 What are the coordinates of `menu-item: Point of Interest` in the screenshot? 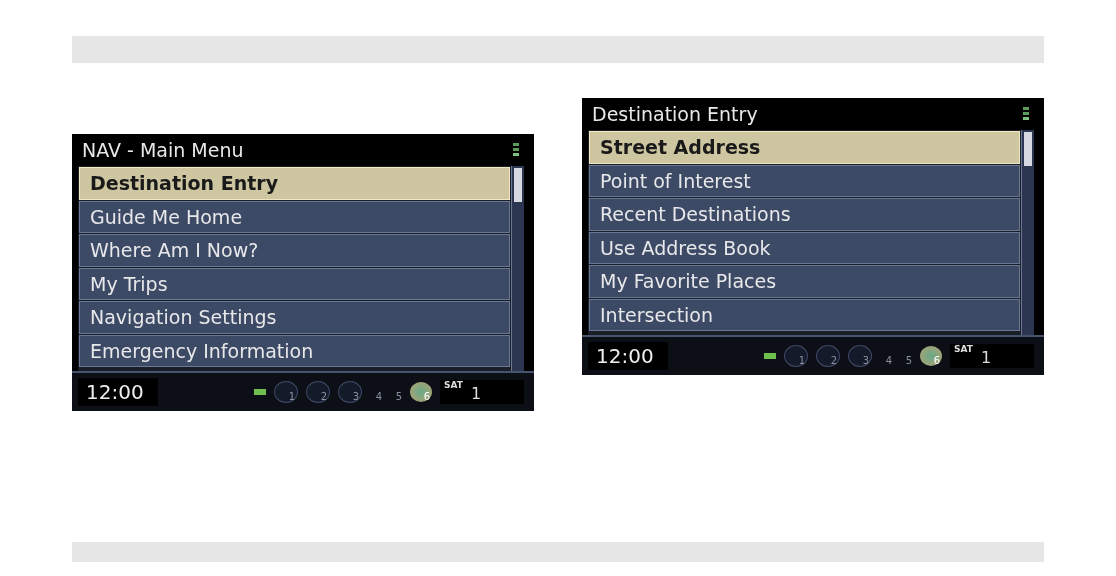 It's located at (804, 180).